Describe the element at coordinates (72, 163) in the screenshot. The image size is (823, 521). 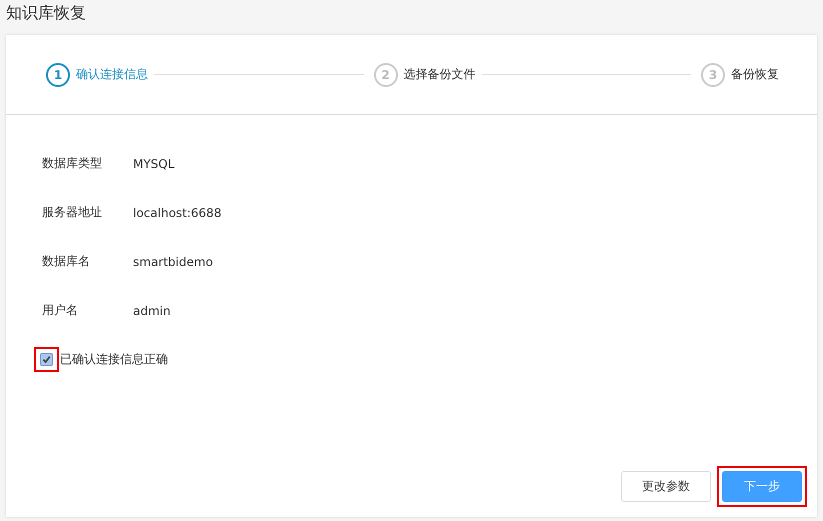
I see `field-label: 数据库类型` at that location.